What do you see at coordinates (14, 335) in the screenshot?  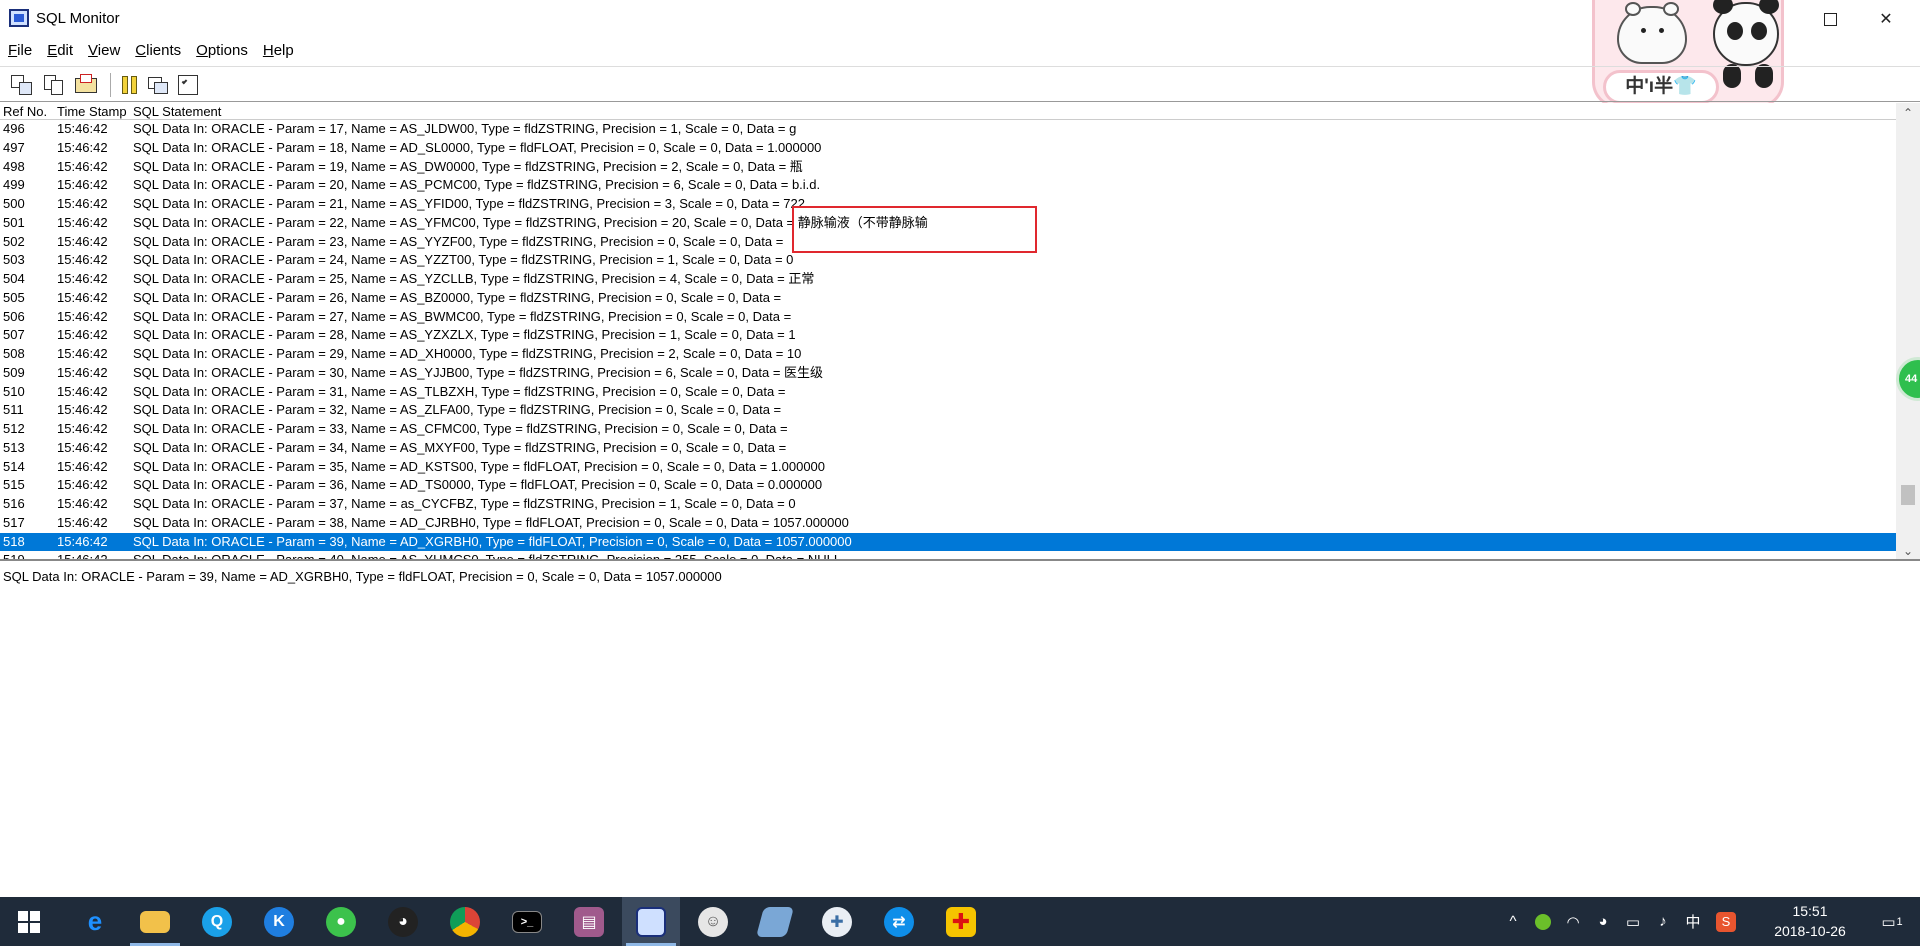 I see `ref-no-cell: 507` at bounding box center [14, 335].